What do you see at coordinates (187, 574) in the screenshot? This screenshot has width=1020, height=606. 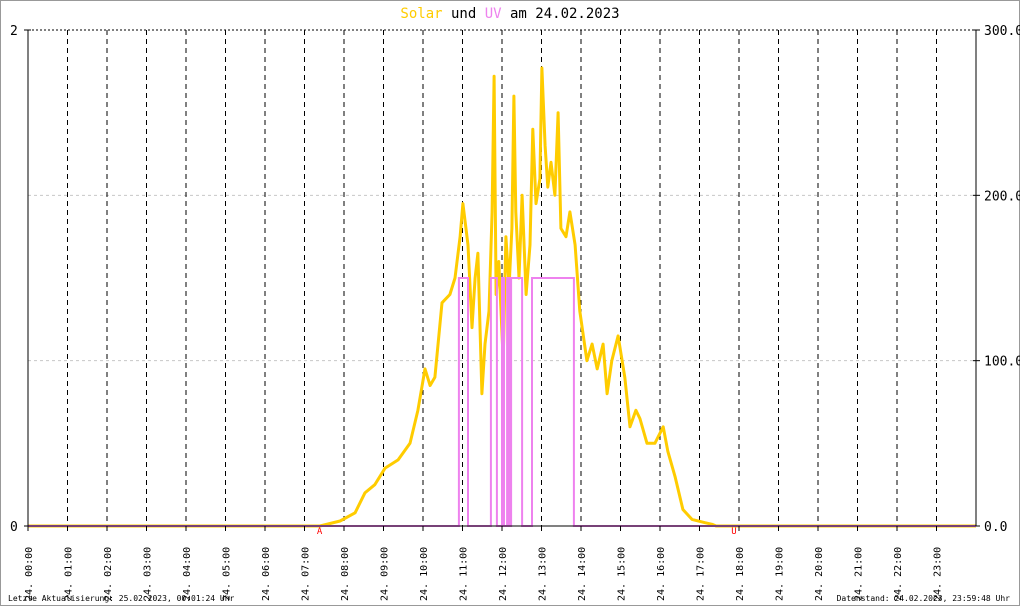 I see `x-tick-label: 24. 04:00` at bounding box center [187, 574].